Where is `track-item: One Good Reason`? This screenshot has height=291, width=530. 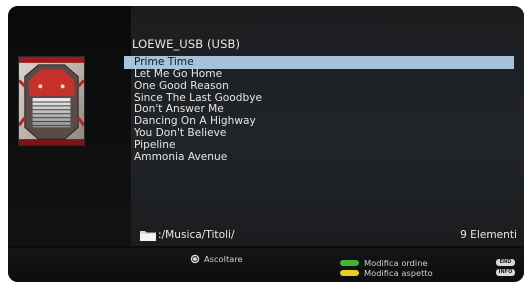
track-item: One Good Reason is located at coordinates (319, 86).